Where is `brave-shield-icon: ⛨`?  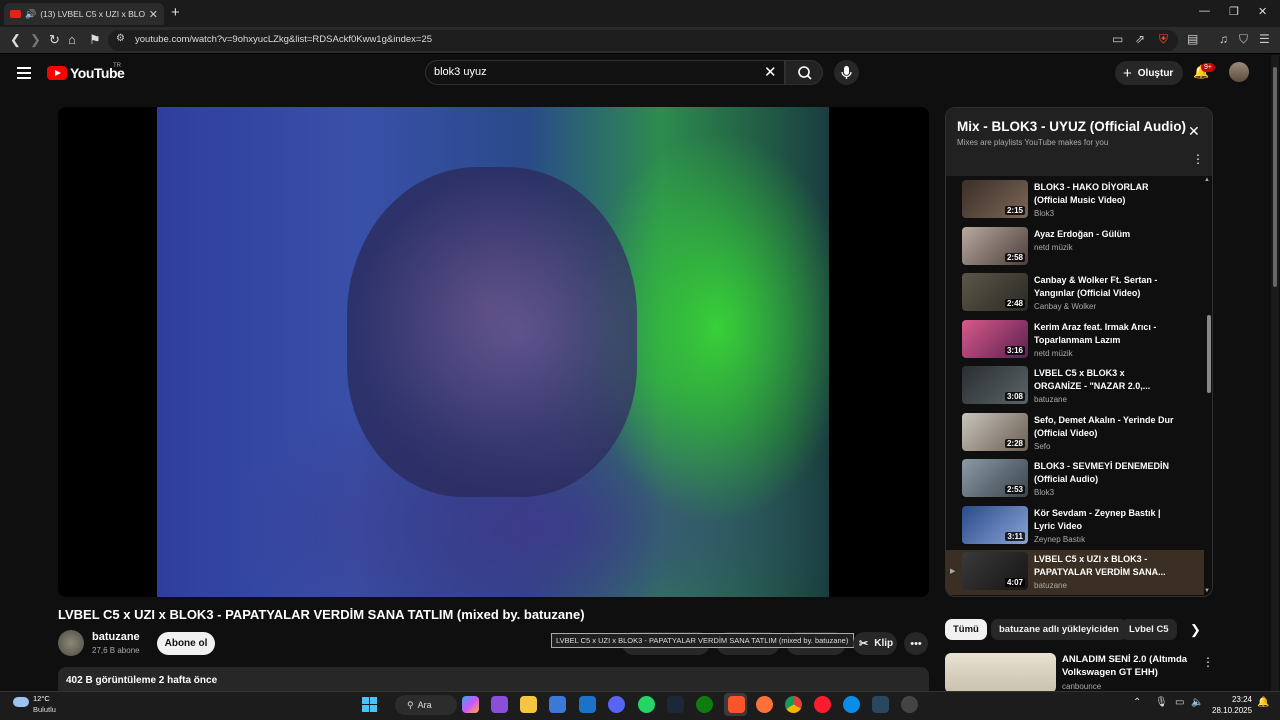 brave-shield-icon: ⛨ is located at coordinates (1163, 39).